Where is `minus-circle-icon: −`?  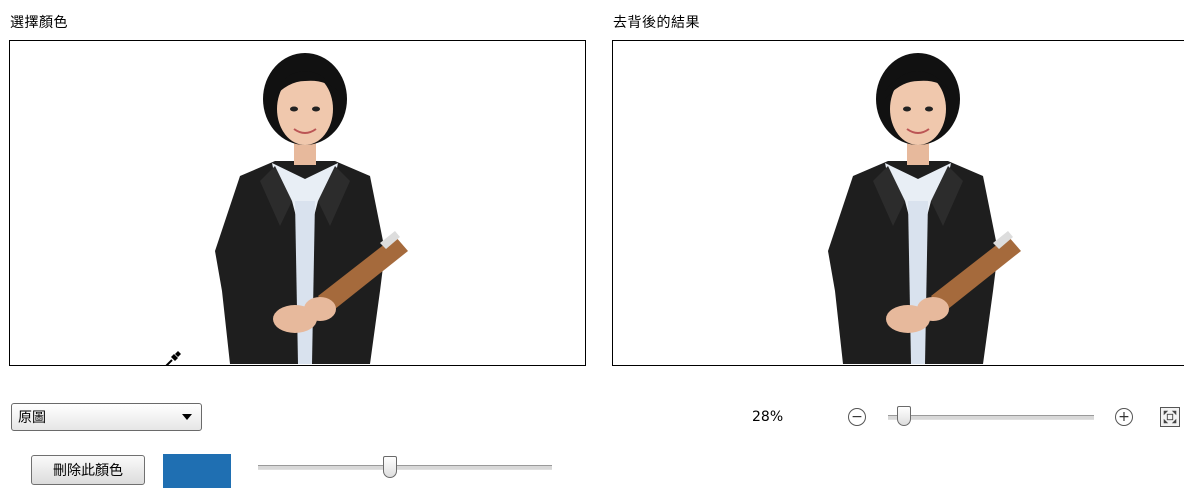
minus-circle-icon: − is located at coordinates (857, 417).